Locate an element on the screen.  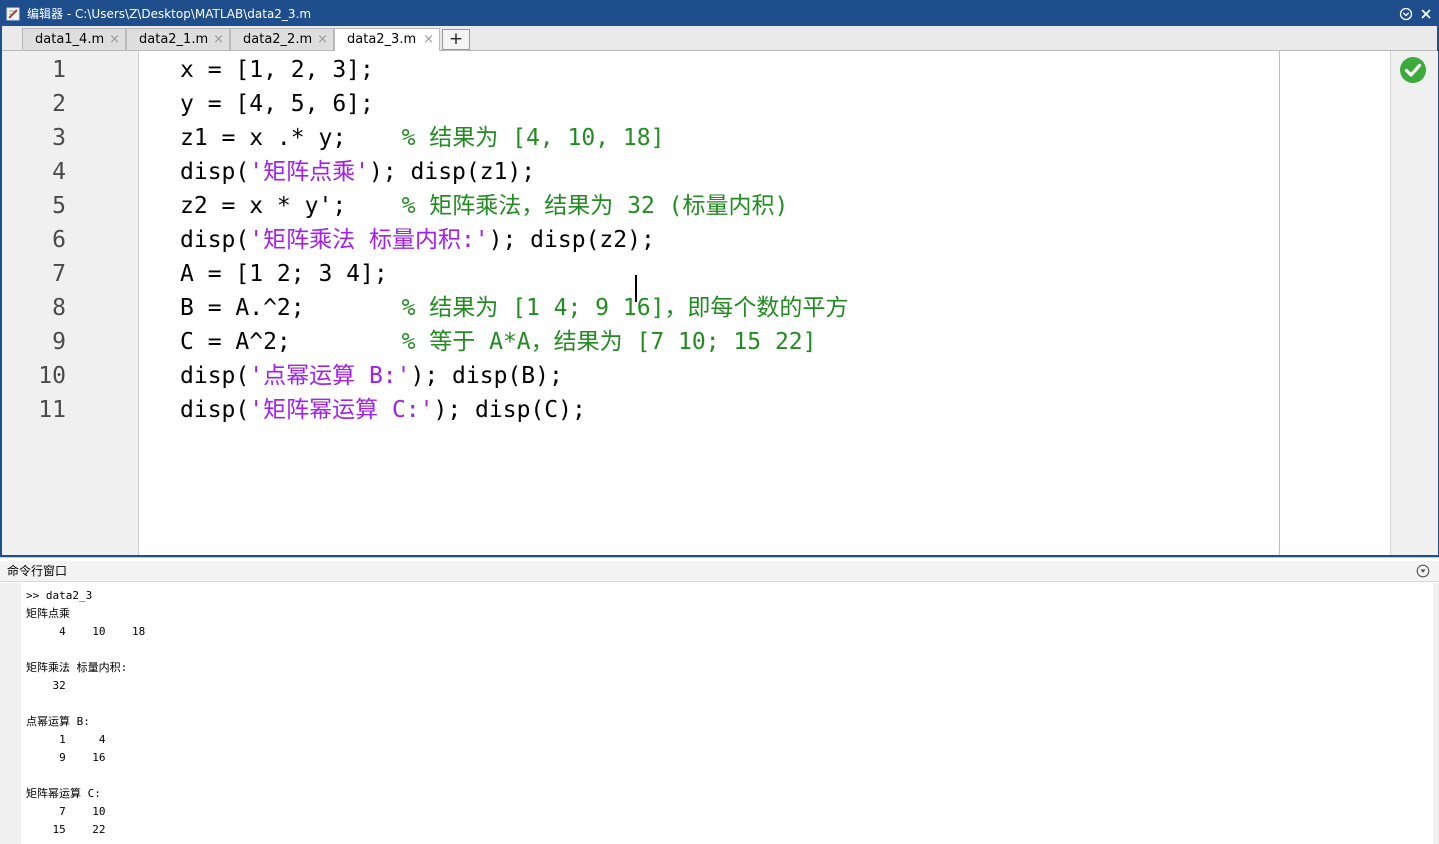
code-token-comment: % 结果为 [1 4; 9 16]，即每个数的平方 is located at coordinates (625, 308).